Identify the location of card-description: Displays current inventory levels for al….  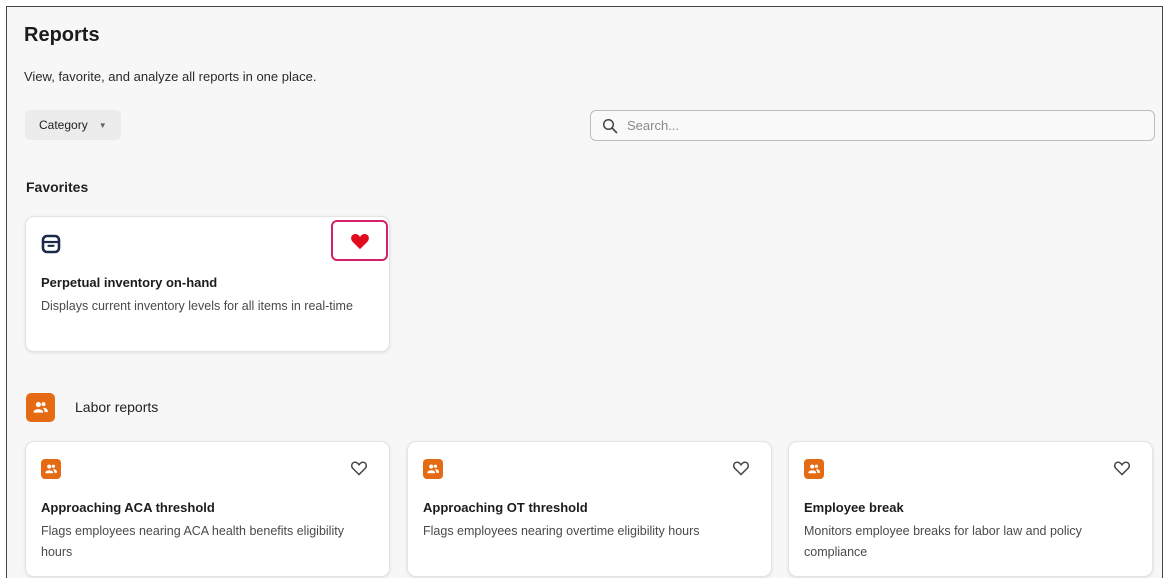
(197, 306).